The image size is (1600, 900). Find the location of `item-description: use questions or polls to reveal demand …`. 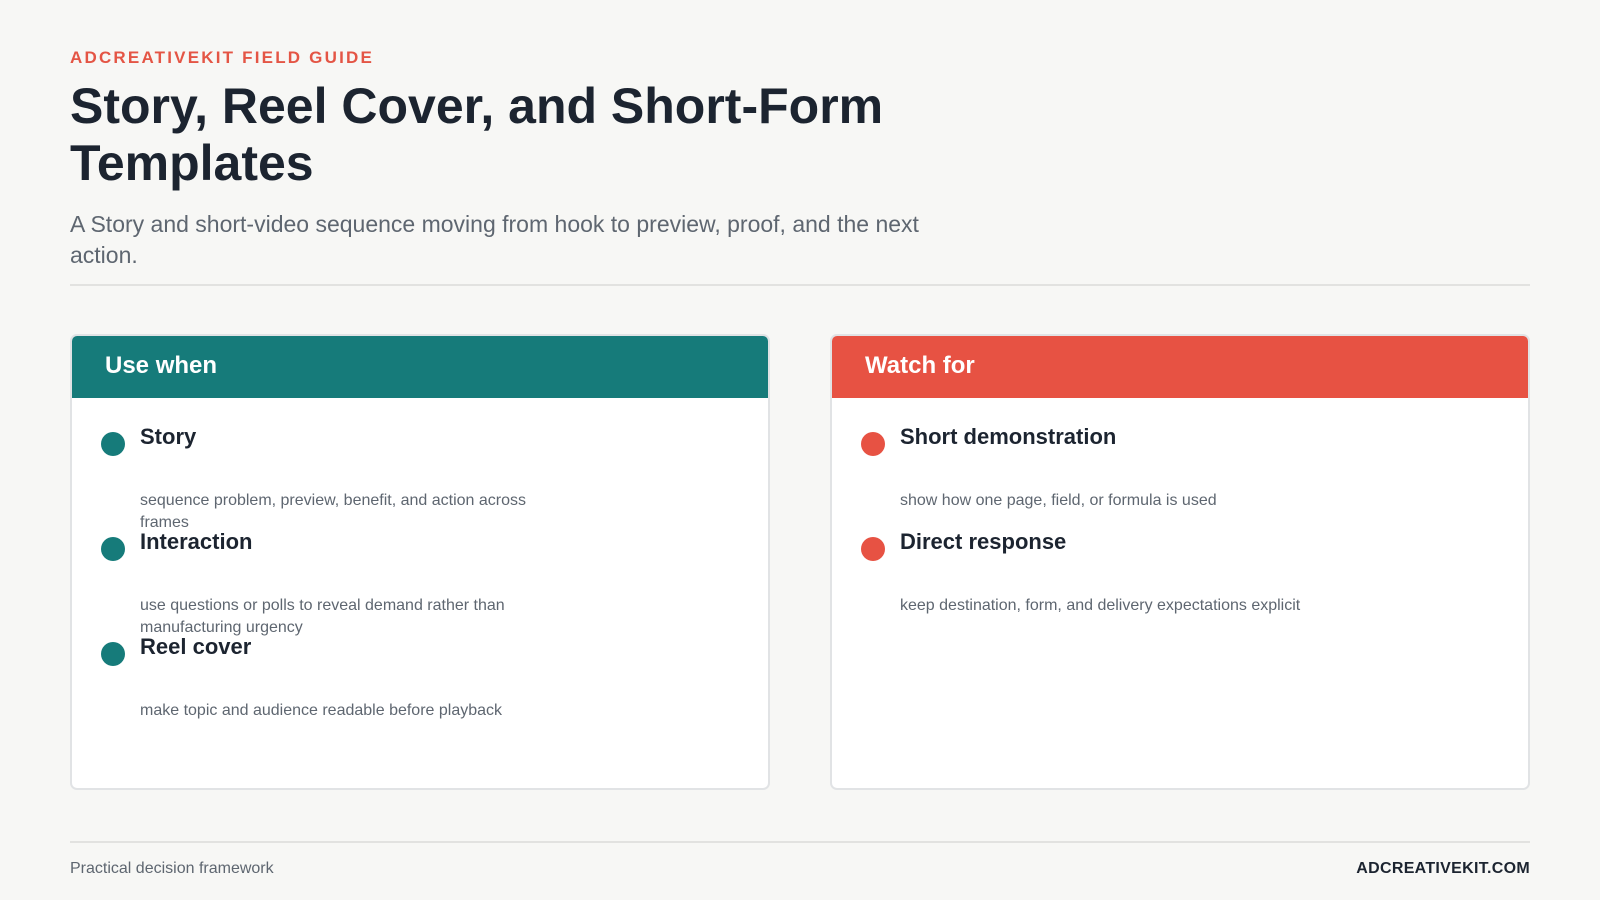

item-description: use questions or polls to reveal demand … is located at coordinates (322, 616).